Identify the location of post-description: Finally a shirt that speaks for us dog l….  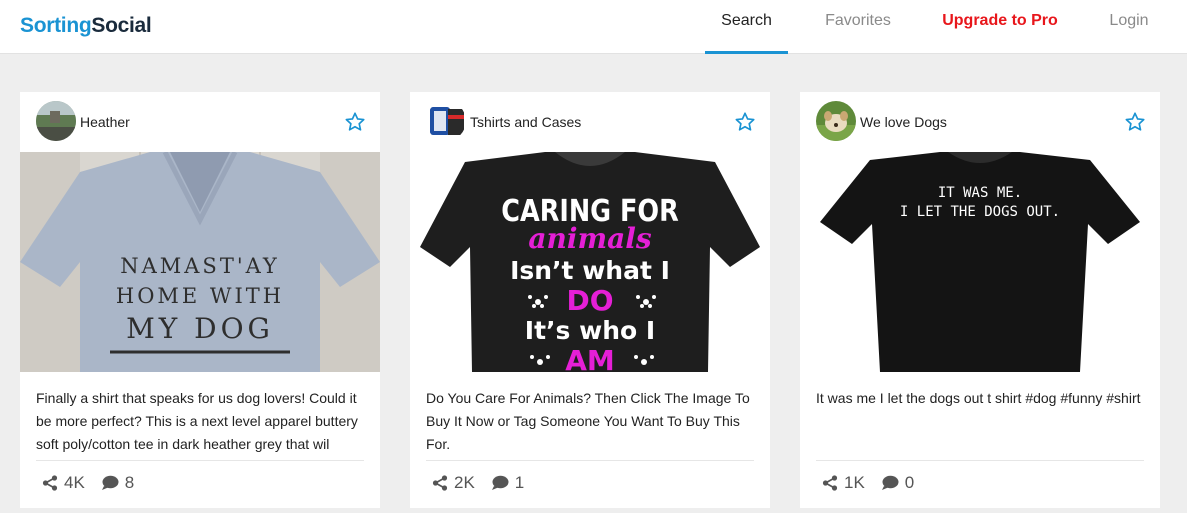
(197, 421).